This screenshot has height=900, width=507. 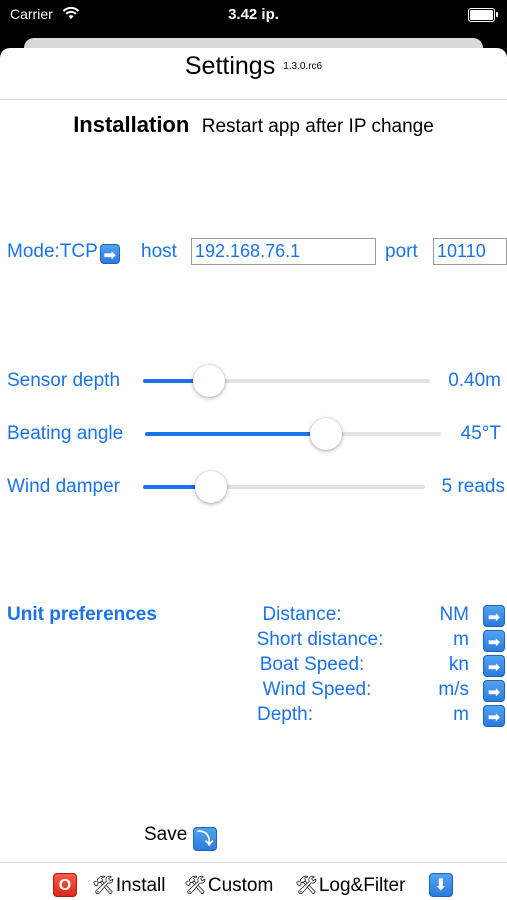 I want to click on unit-label: Short distance:, so click(x=320, y=639).